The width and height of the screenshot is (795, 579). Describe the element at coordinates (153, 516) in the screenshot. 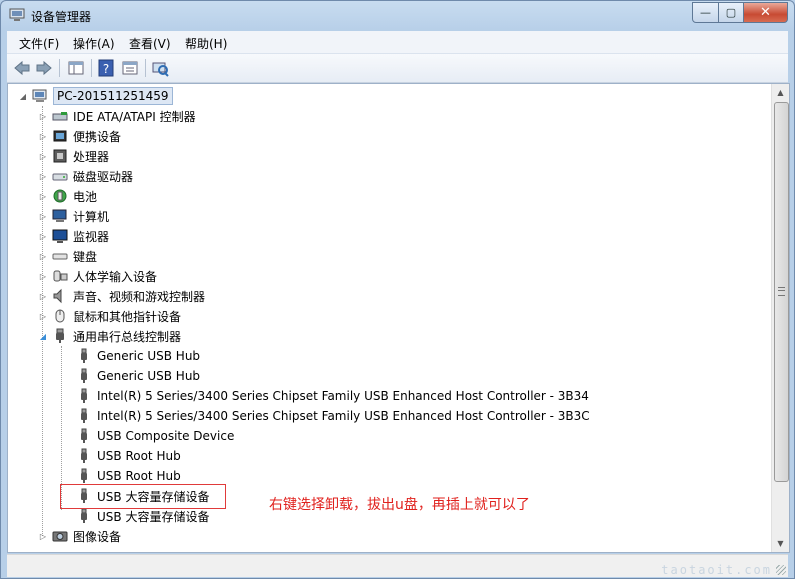

I see `usb-device-label: USB 大容量存储设备` at that location.